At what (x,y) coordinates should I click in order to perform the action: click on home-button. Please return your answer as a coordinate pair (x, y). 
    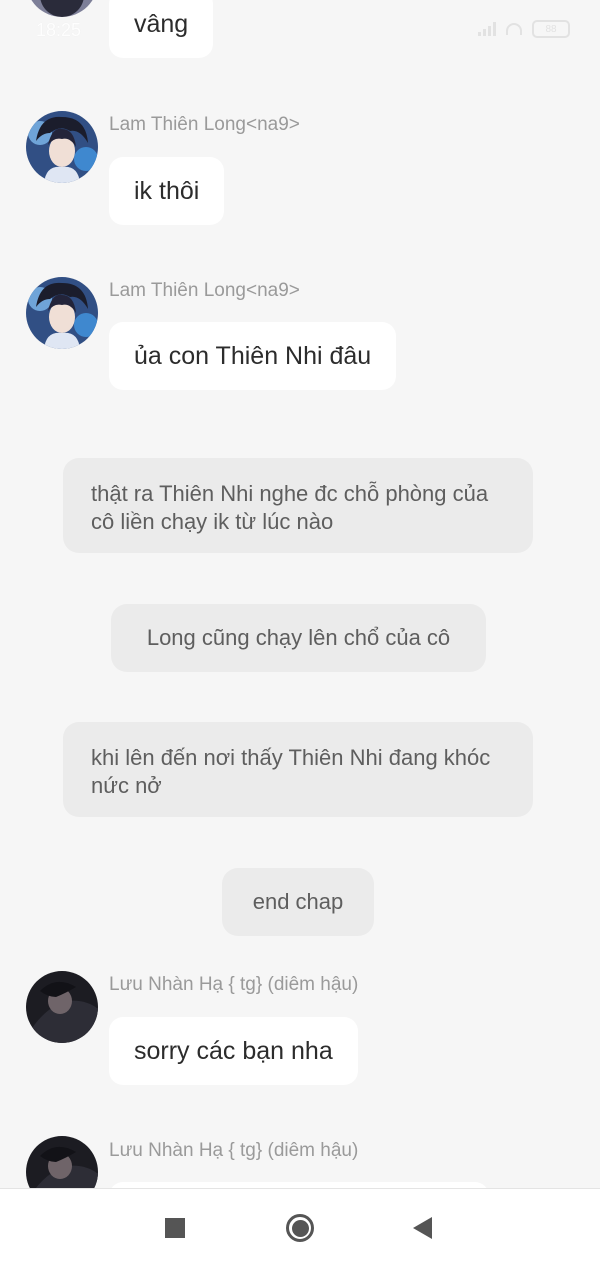
    Looking at the image, I should click on (300, 1228).